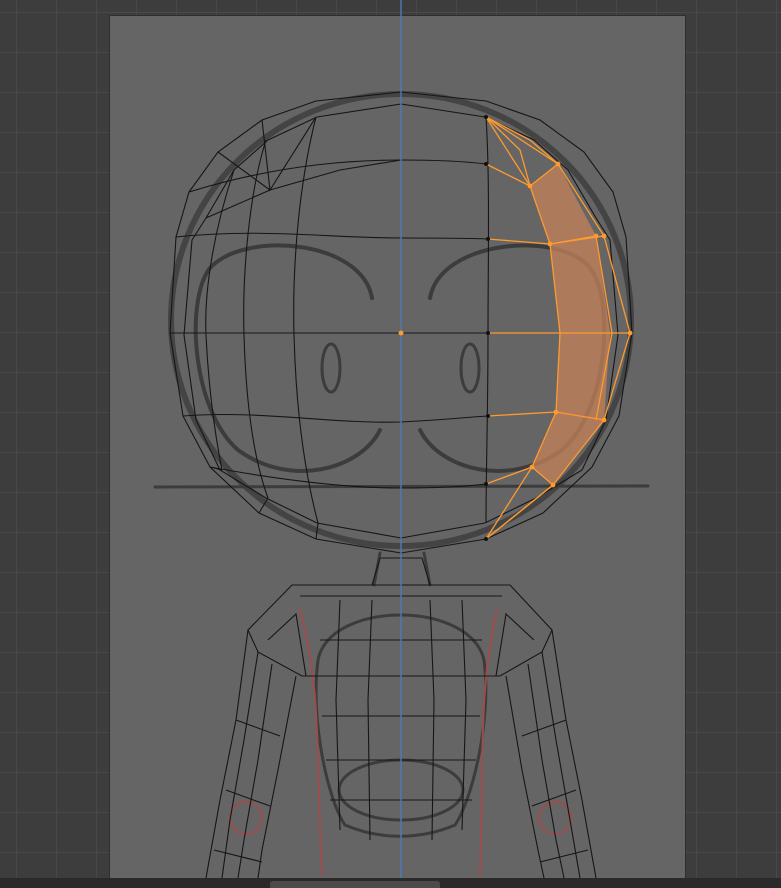  I want to click on right-arm-inner, so click(525, 777).